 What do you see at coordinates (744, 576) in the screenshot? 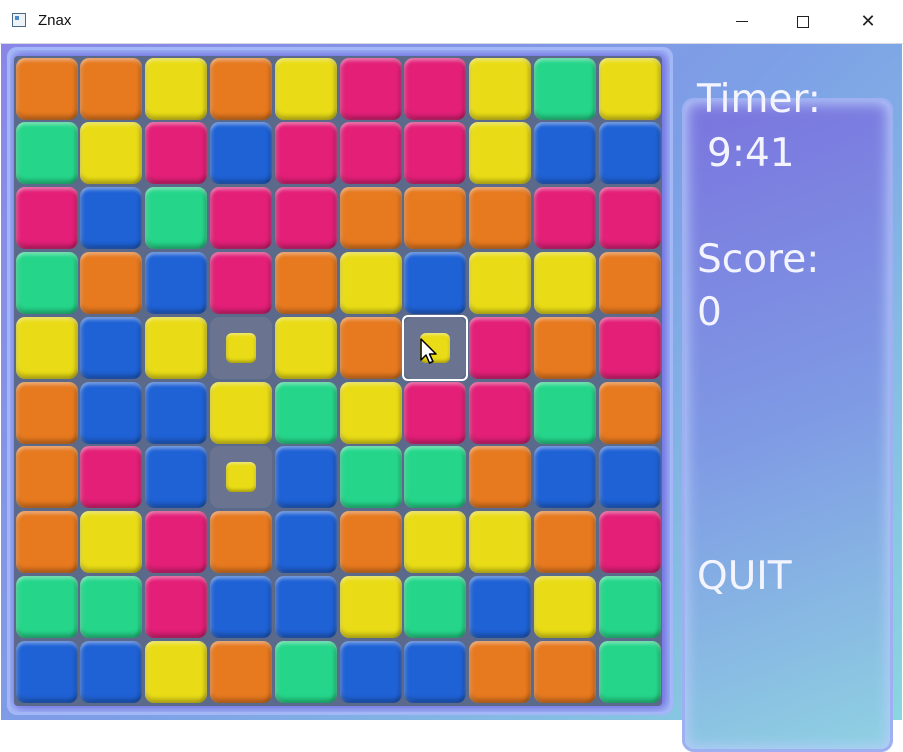
I see `quit-button: QUIT` at bounding box center [744, 576].